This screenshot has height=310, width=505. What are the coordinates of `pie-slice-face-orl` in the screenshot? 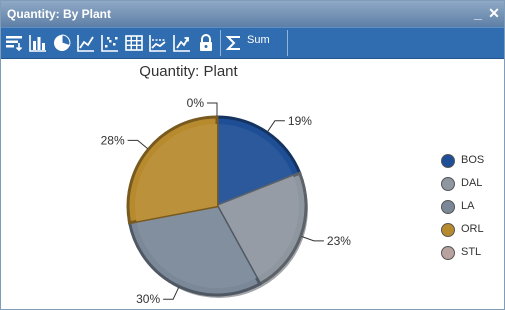 It's located at (176, 173).